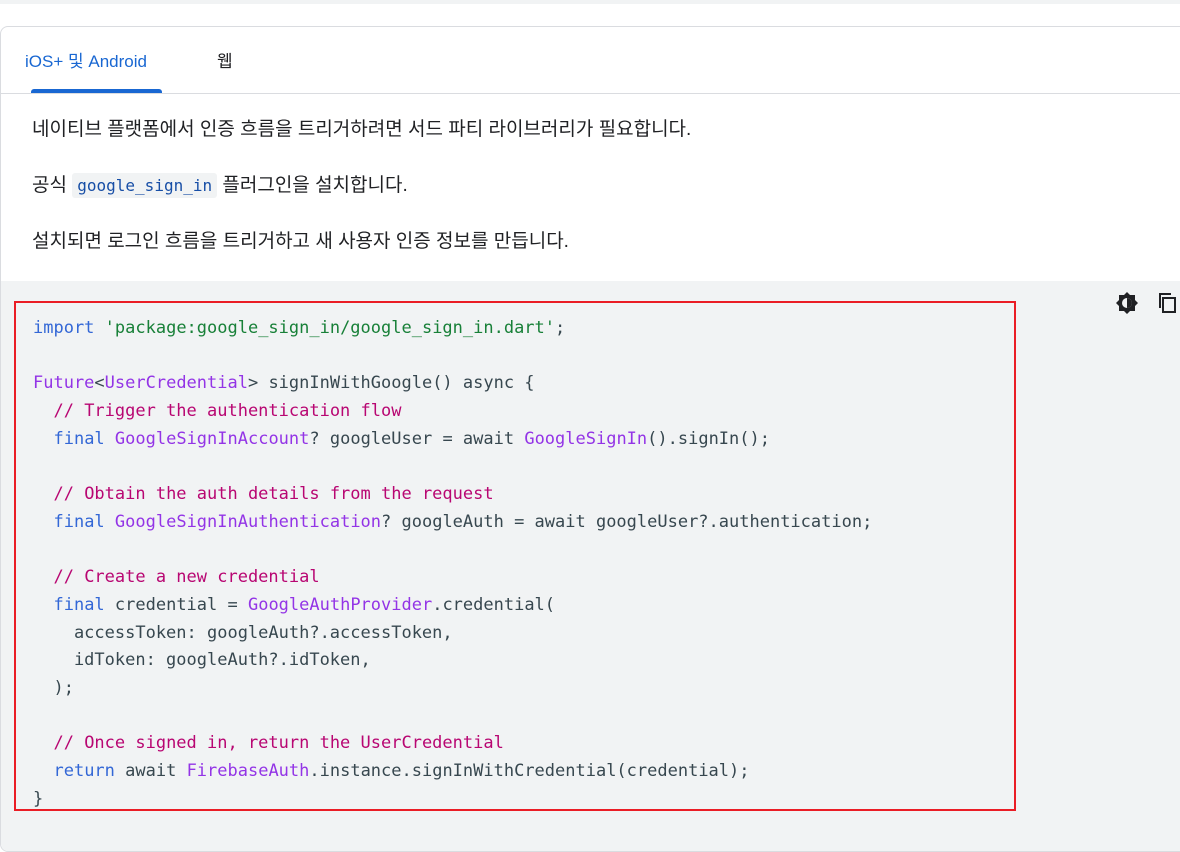 This screenshot has height=852, width=1180. What do you see at coordinates (176, 383) in the screenshot?
I see `code-token: UserCredential` at bounding box center [176, 383].